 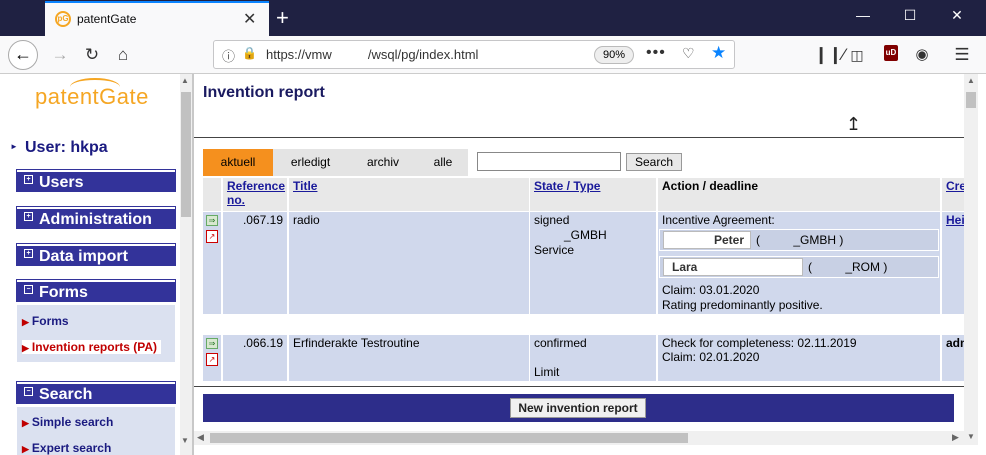 What do you see at coordinates (96, 392) in the screenshot?
I see `sidebar-item-search: − Search` at bounding box center [96, 392].